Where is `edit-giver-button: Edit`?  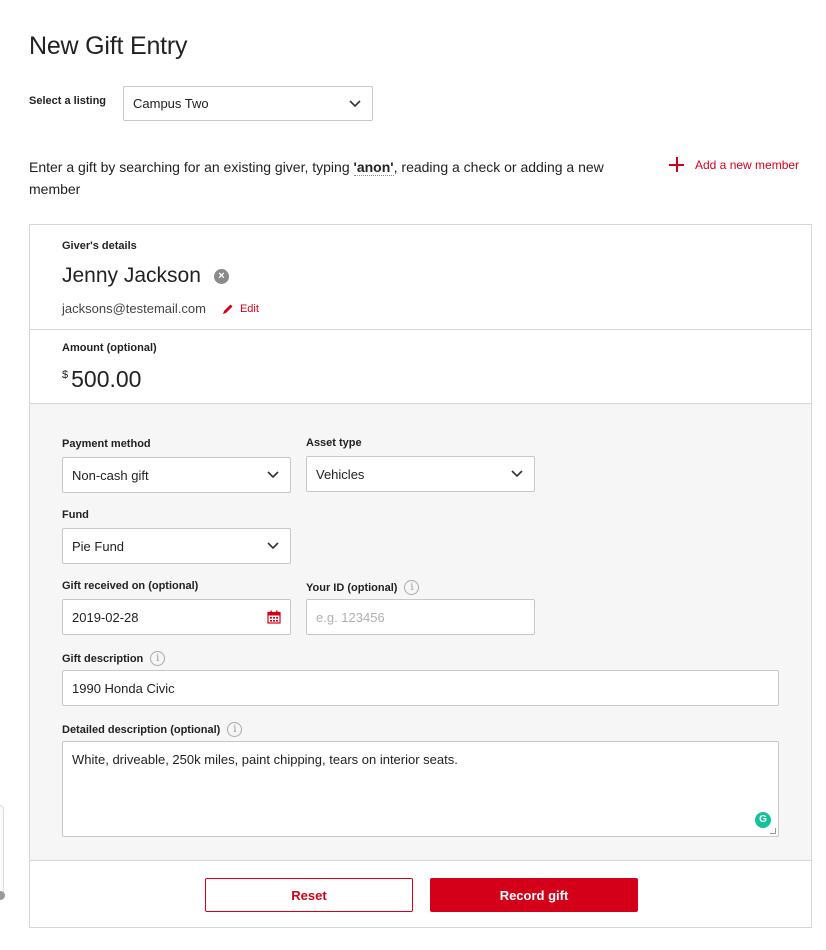
edit-giver-button: Edit is located at coordinates (240, 309).